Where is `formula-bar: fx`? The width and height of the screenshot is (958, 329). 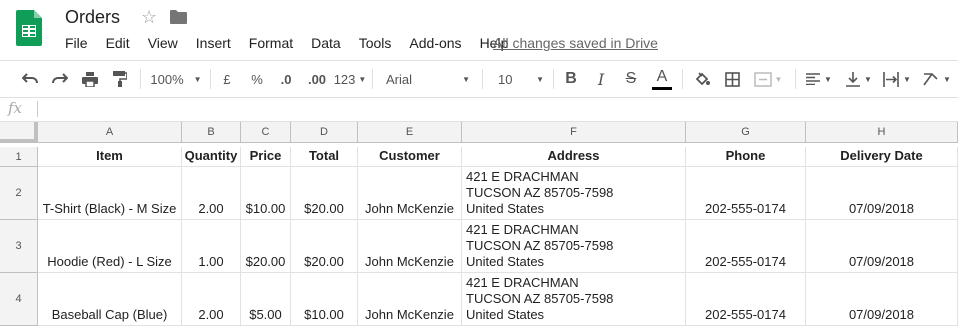 formula-bar: fx is located at coordinates (479, 109).